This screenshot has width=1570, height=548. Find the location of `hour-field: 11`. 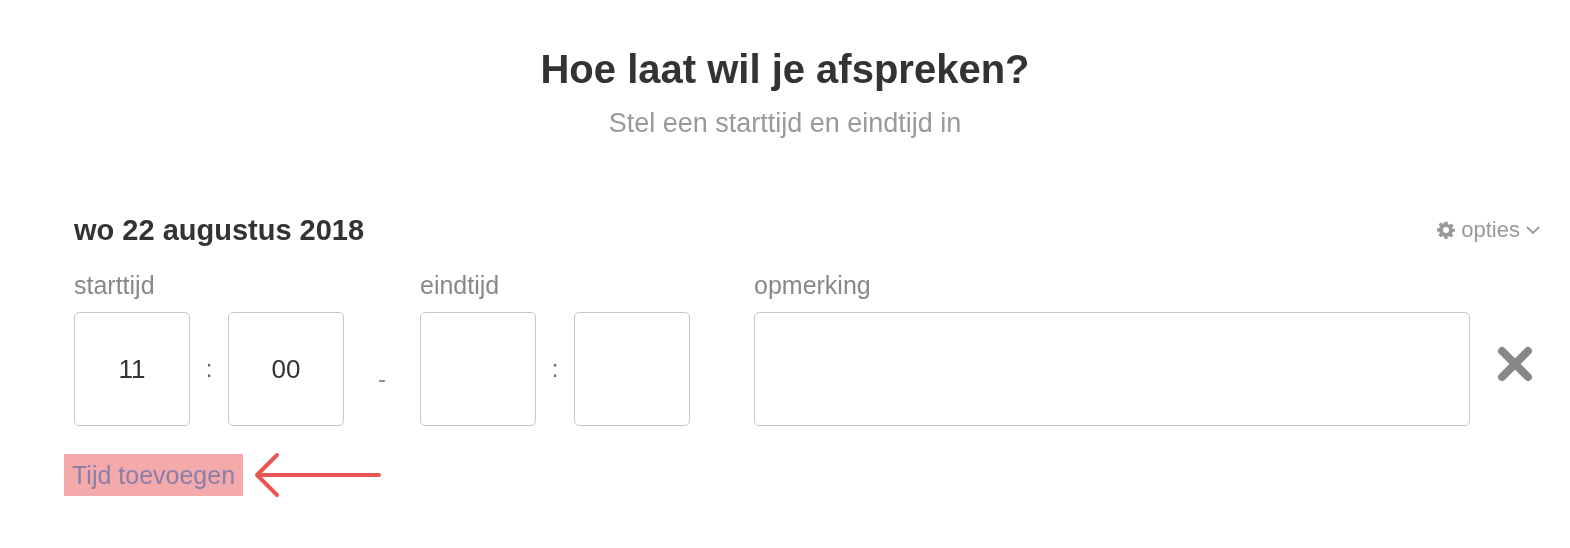

hour-field: 11 is located at coordinates (132, 369).